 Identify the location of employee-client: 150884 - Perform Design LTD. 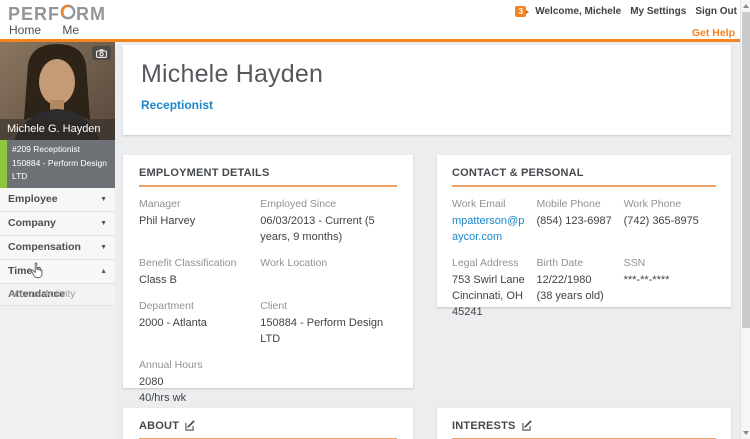
(59, 169).